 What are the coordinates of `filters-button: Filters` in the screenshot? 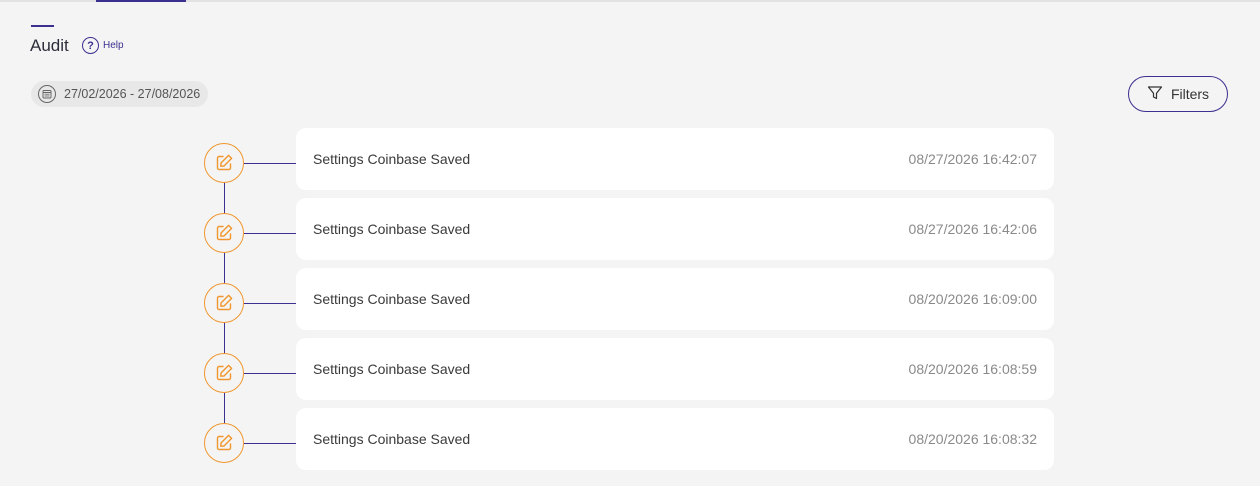 It's located at (1178, 94).